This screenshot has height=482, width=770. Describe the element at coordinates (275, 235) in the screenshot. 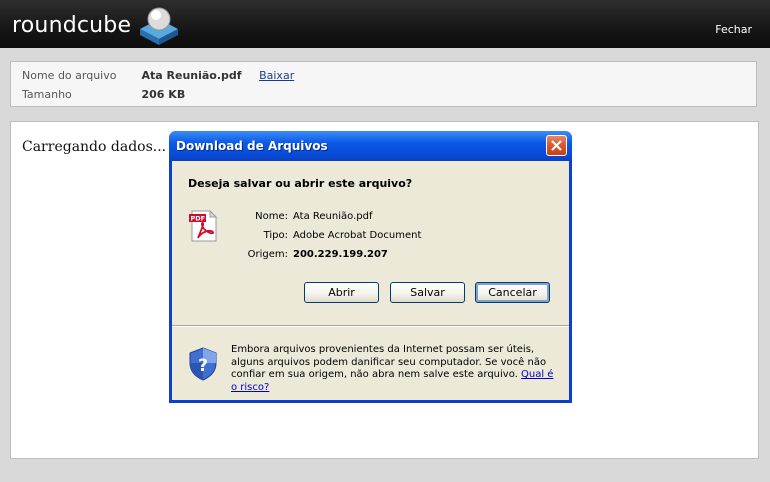

I see `type-label: Tipo:` at that location.